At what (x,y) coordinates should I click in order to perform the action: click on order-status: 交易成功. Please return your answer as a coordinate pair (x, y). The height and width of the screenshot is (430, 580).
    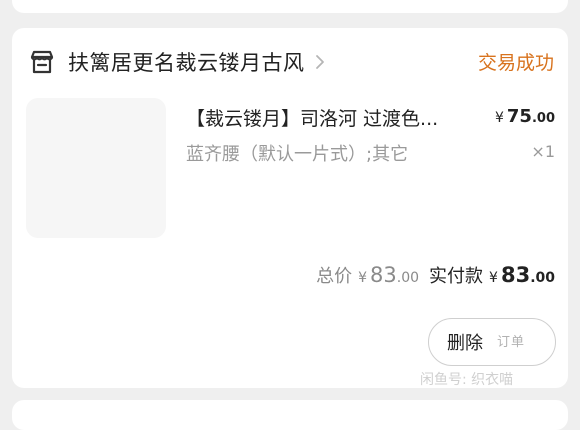
    Looking at the image, I should click on (515, 63).